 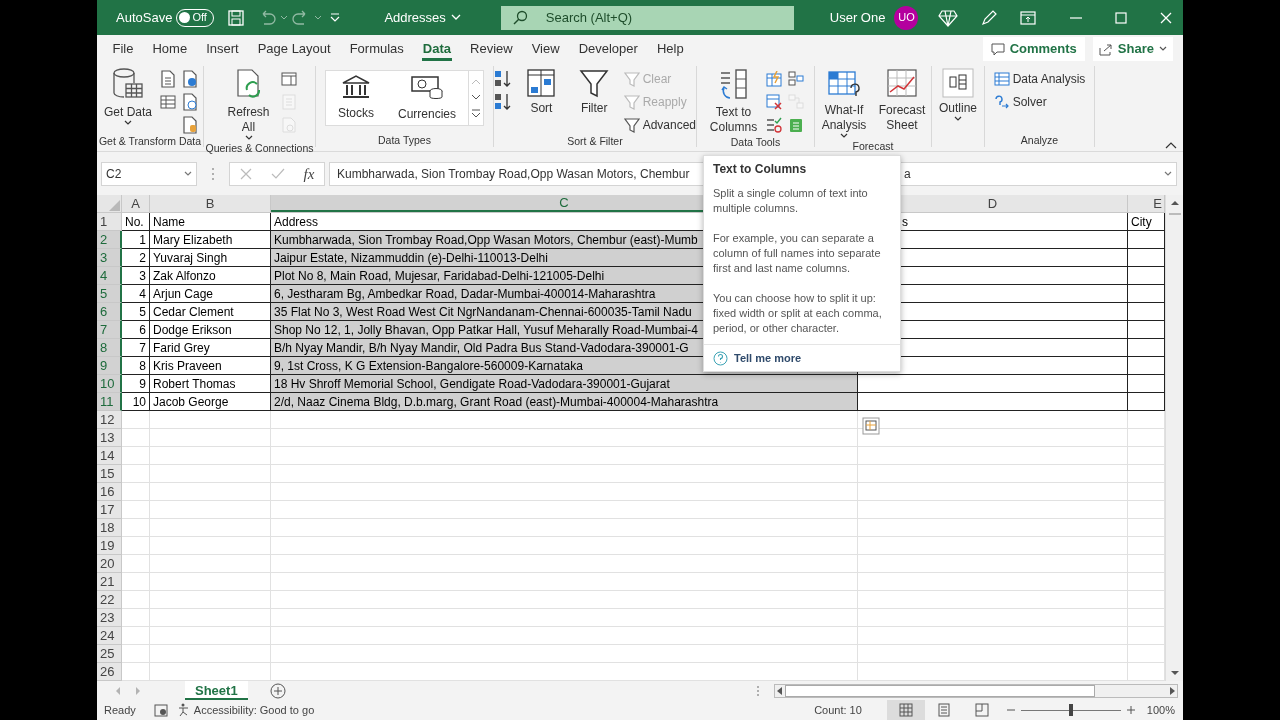 I want to click on table-cell: 9, so click(x=136, y=384).